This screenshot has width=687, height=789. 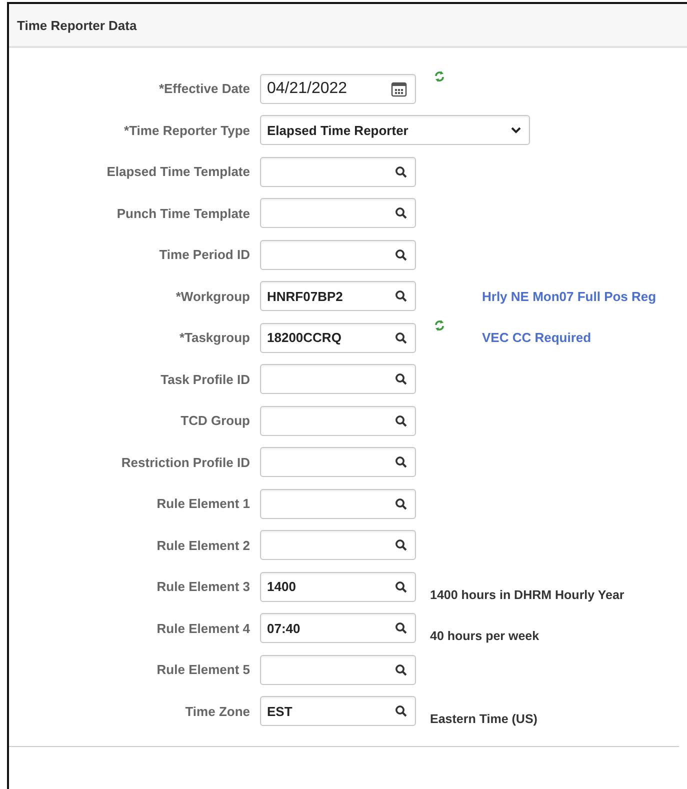 What do you see at coordinates (203, 586) in the screenshot?
I see `field-label: Rule Element 3` at bounding box center [203, 586].